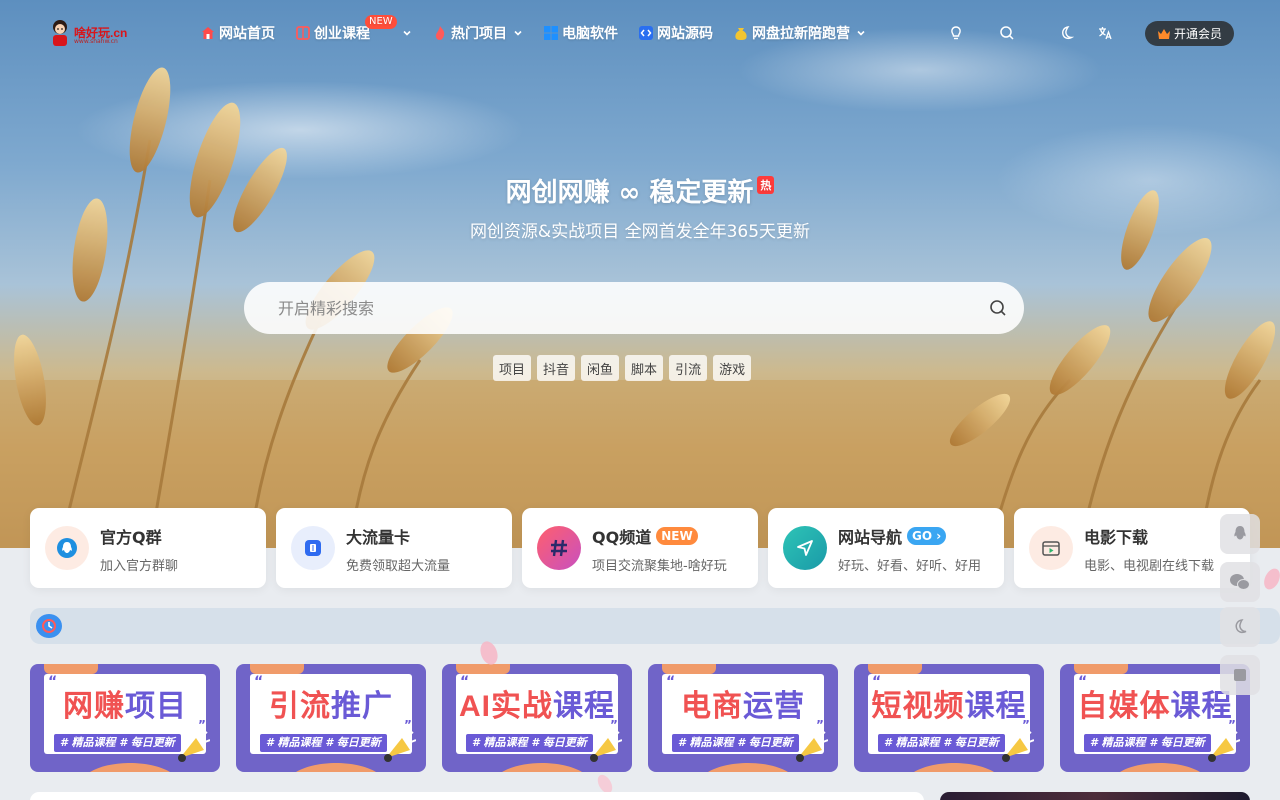  I want to click on nav-item-label: 网盘拉新陪跑营, so click(801, 34).